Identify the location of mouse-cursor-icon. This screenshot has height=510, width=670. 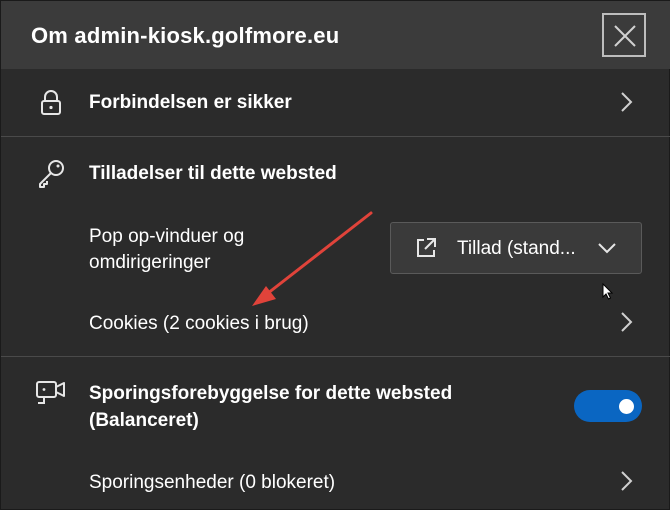
(608, 291).